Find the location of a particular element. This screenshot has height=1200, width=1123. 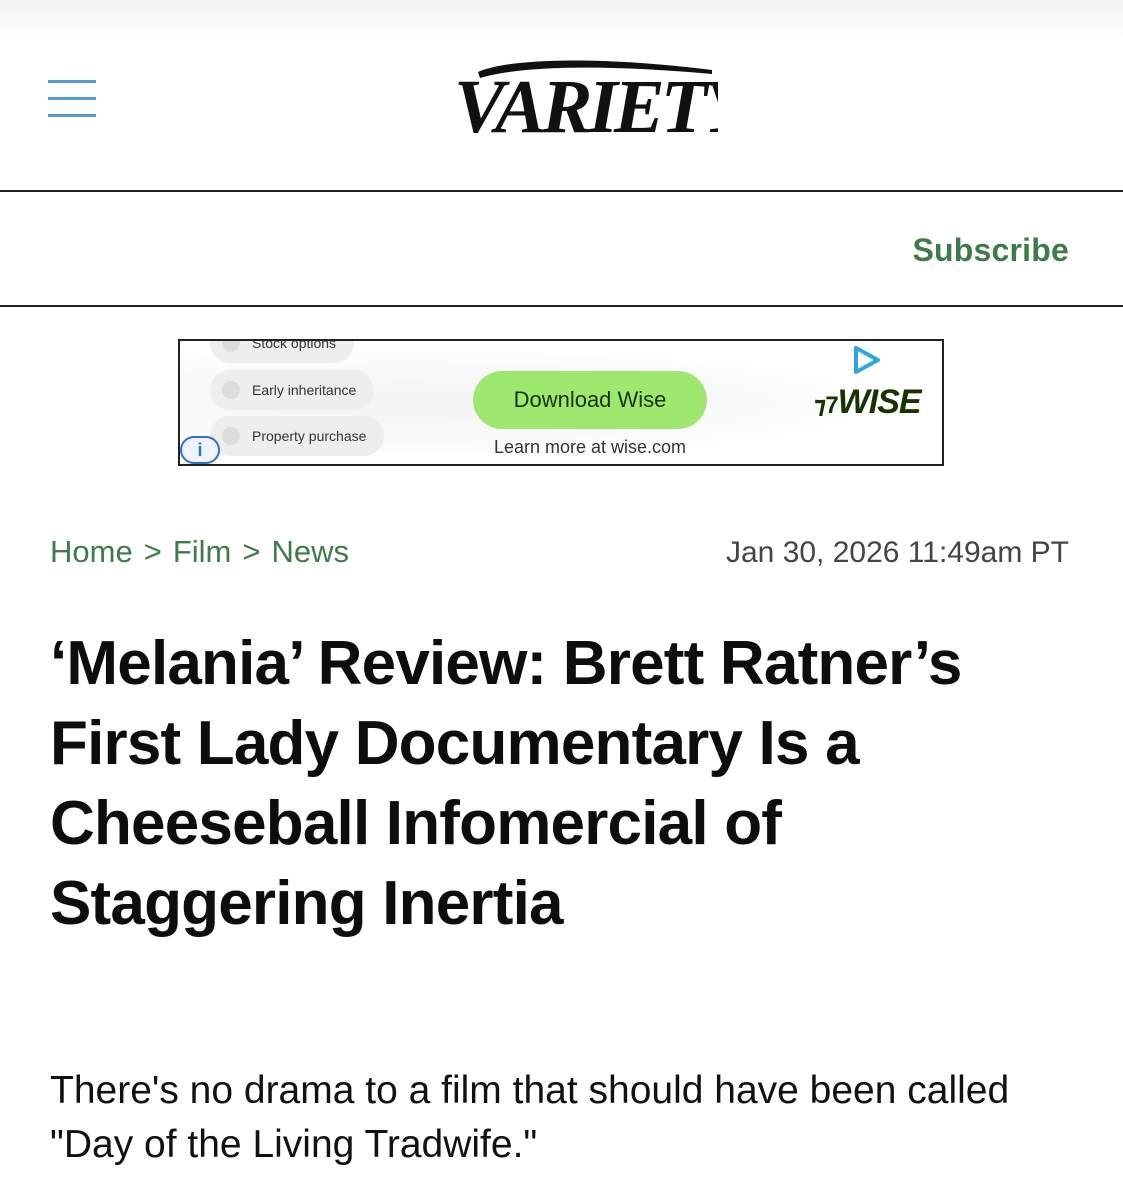

breadcrumb-film: Film is located at coordinates (202, 552).